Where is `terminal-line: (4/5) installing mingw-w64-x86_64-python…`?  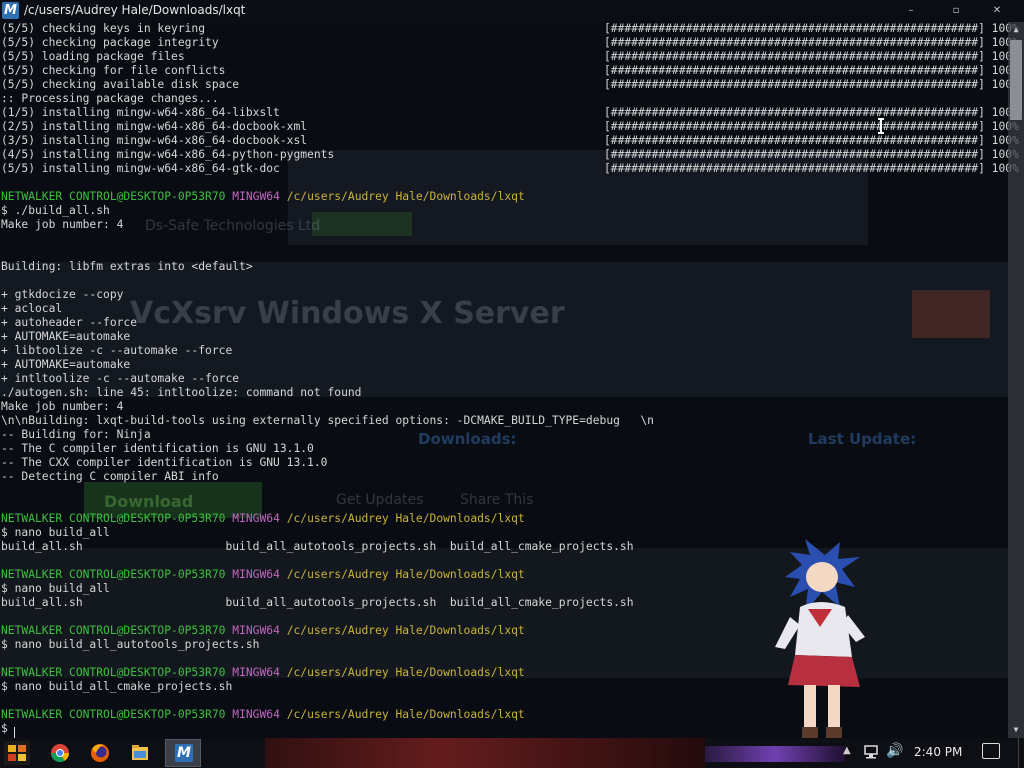
terminal-line: (4/5) installing mingw-w64-x86_64-python… is located at coordinates (168, 154).